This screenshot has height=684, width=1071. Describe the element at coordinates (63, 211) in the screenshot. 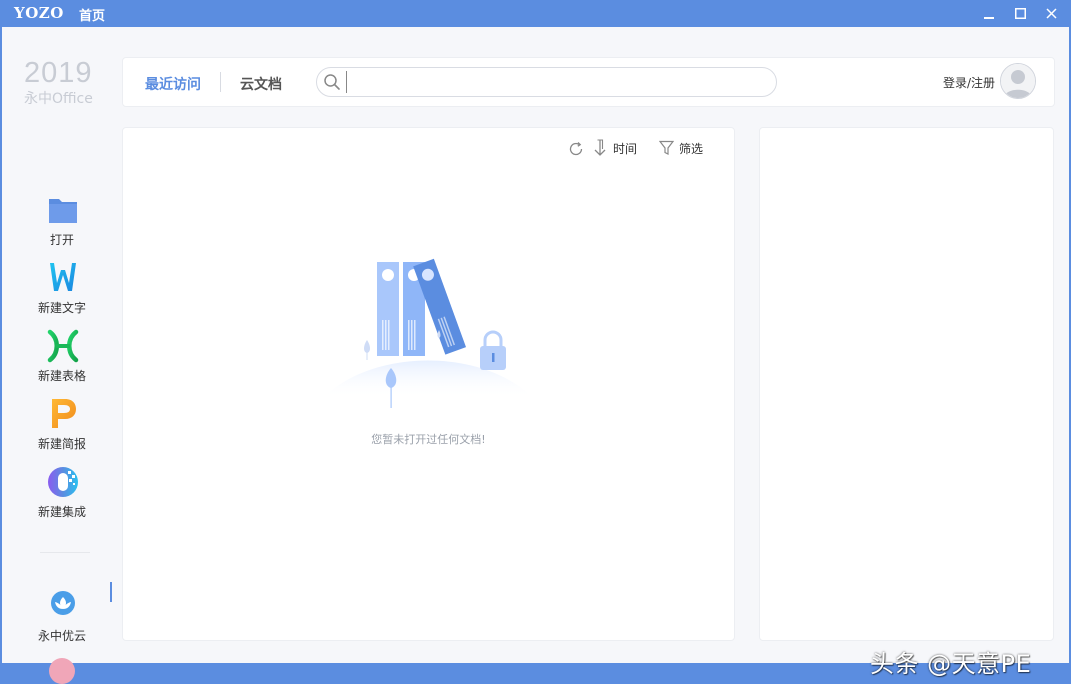

I see `folder-icon` at that location.